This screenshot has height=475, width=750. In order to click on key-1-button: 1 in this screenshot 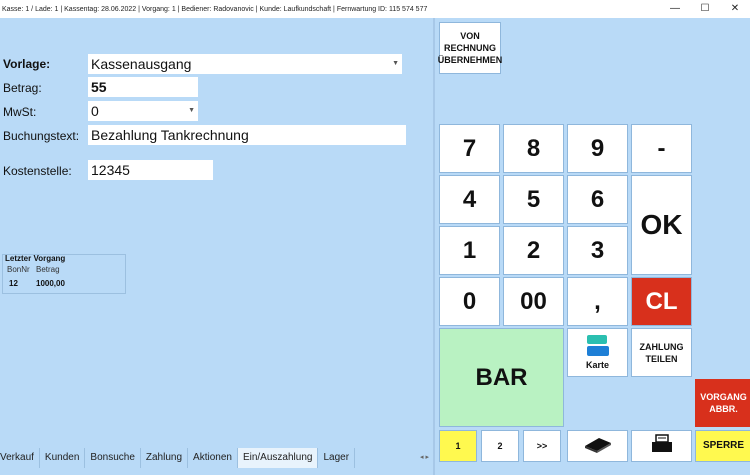, I will do `click(469, 250)`.